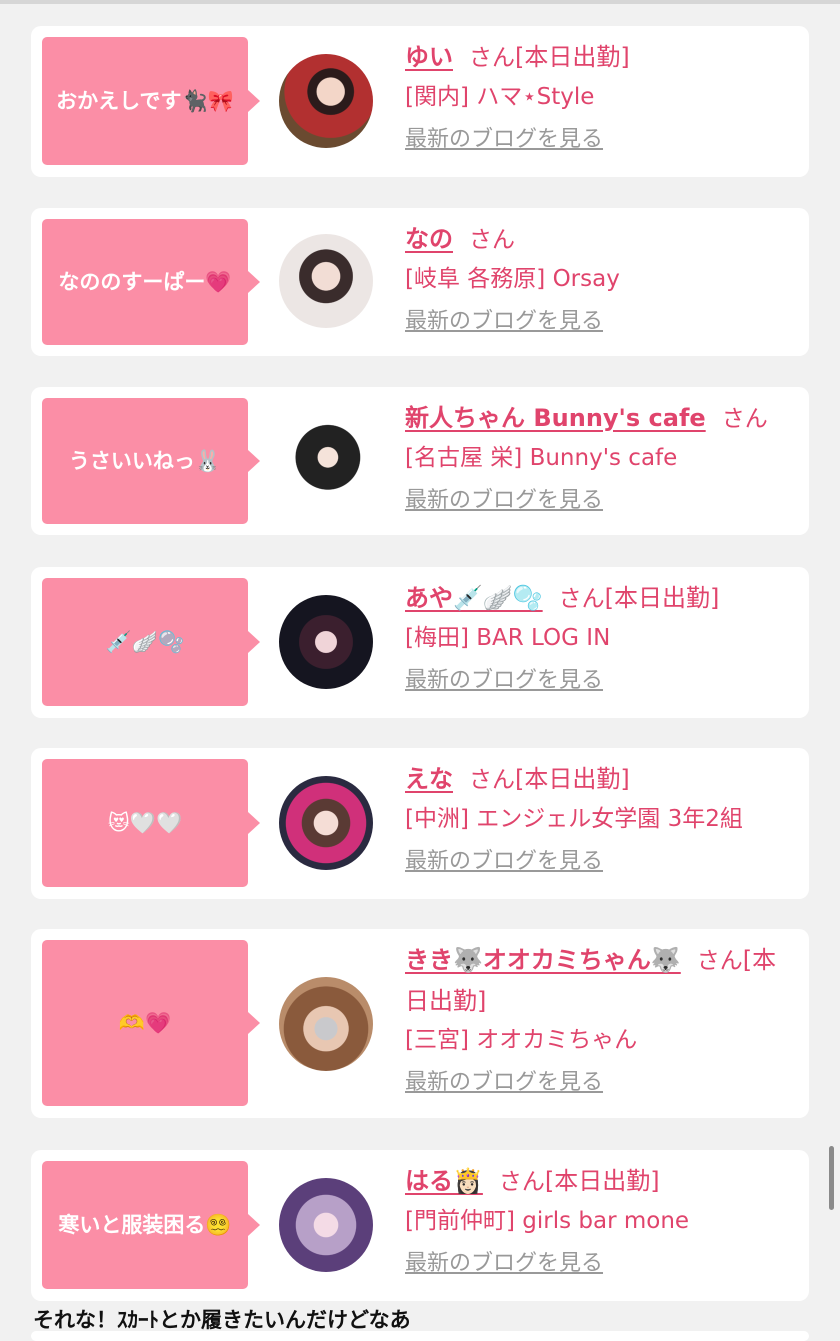 This screenshot has height=1341, width=840. Describe the element at coordinates (555, 418) in the screenshot. I see `girl-name-link: 新人ちゃん Bunny's cafe` at that location.